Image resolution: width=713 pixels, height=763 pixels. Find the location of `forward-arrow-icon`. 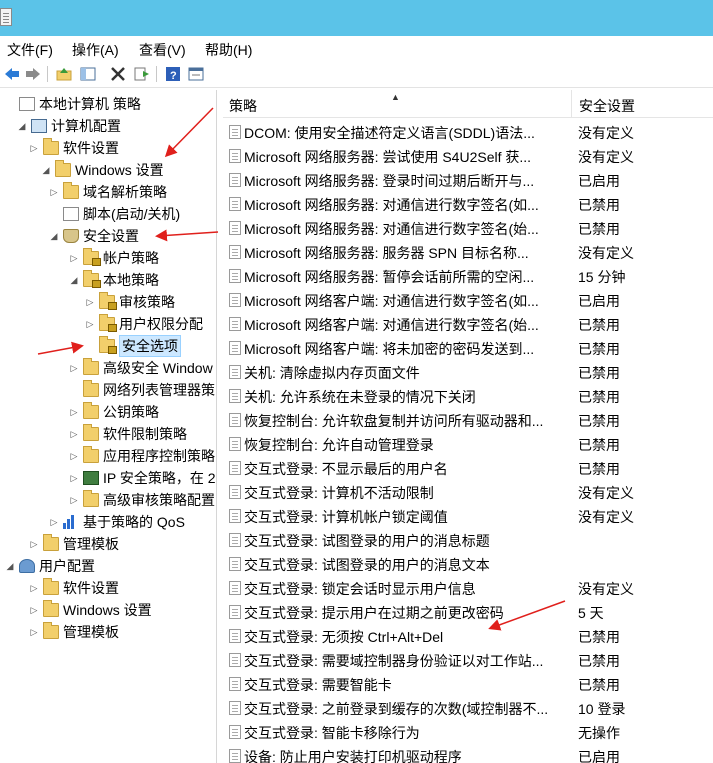

forward-arrow-icon is located at coordinates (33, 74).